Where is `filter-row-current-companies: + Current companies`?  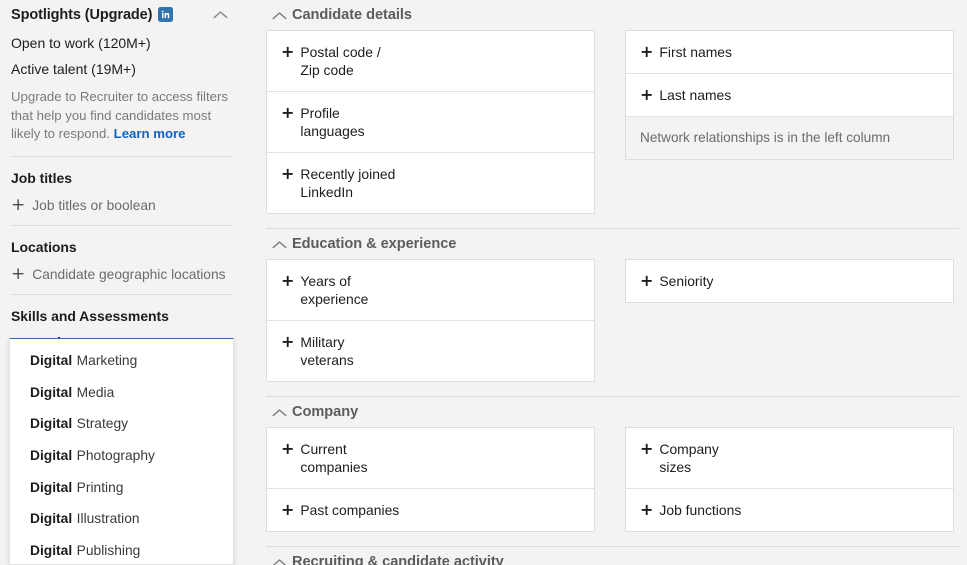 filter-row-current-companies: + Current companies is located at coordinates (430, 458).